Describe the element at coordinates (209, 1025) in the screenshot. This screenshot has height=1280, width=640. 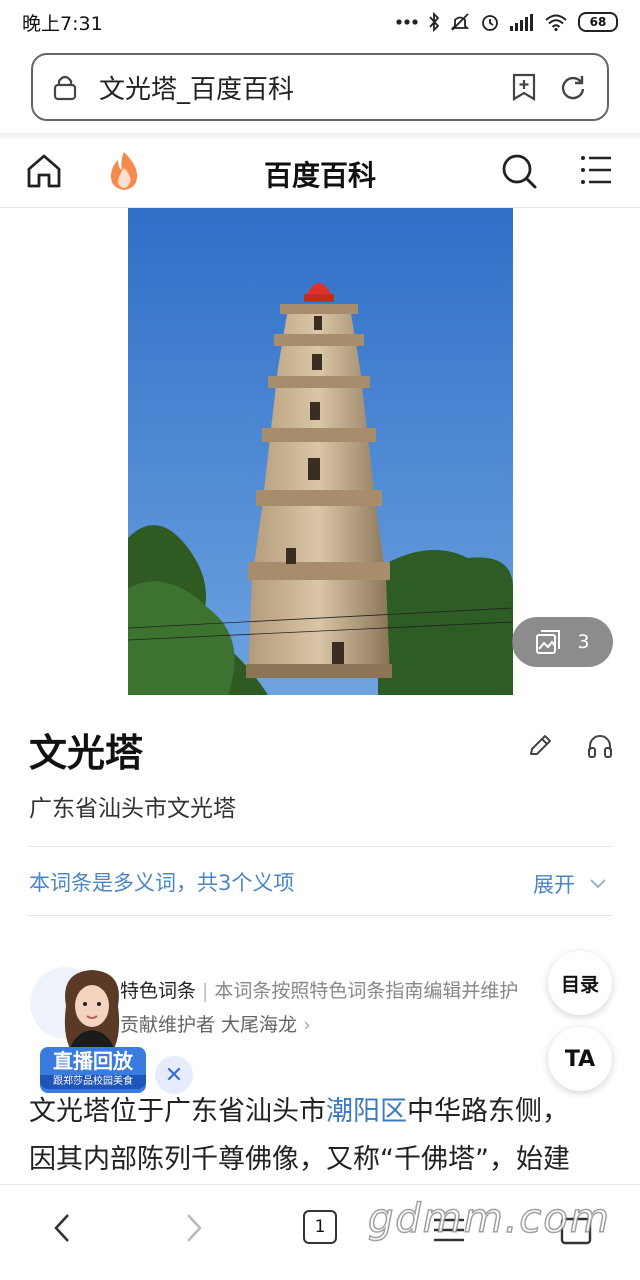
I see `contributor-text: 贡献维护者 大尾海龙` at that location.